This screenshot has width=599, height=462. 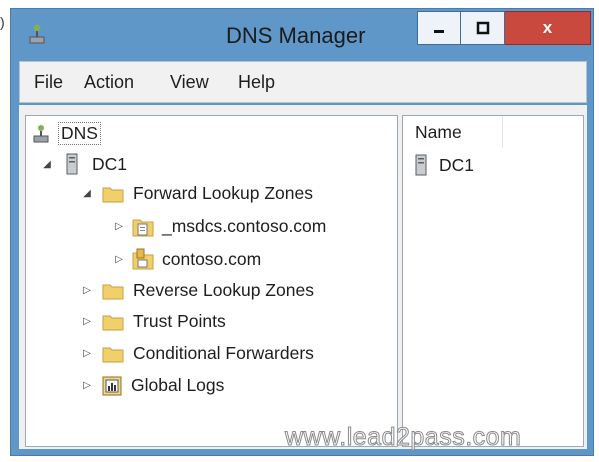 What do you see at coordinates (244, 226) in the screenshot?
I see `tree-label-msdcs: _msdcs.contoso.com` at bounding box center [244, 226].